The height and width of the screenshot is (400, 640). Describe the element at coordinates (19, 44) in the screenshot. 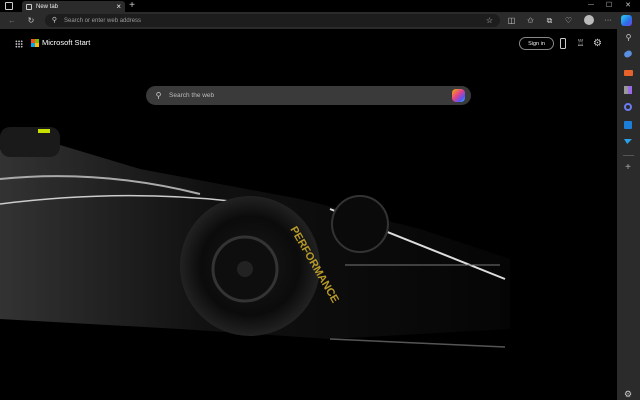

I see `apps-launcher-icon` at that location.